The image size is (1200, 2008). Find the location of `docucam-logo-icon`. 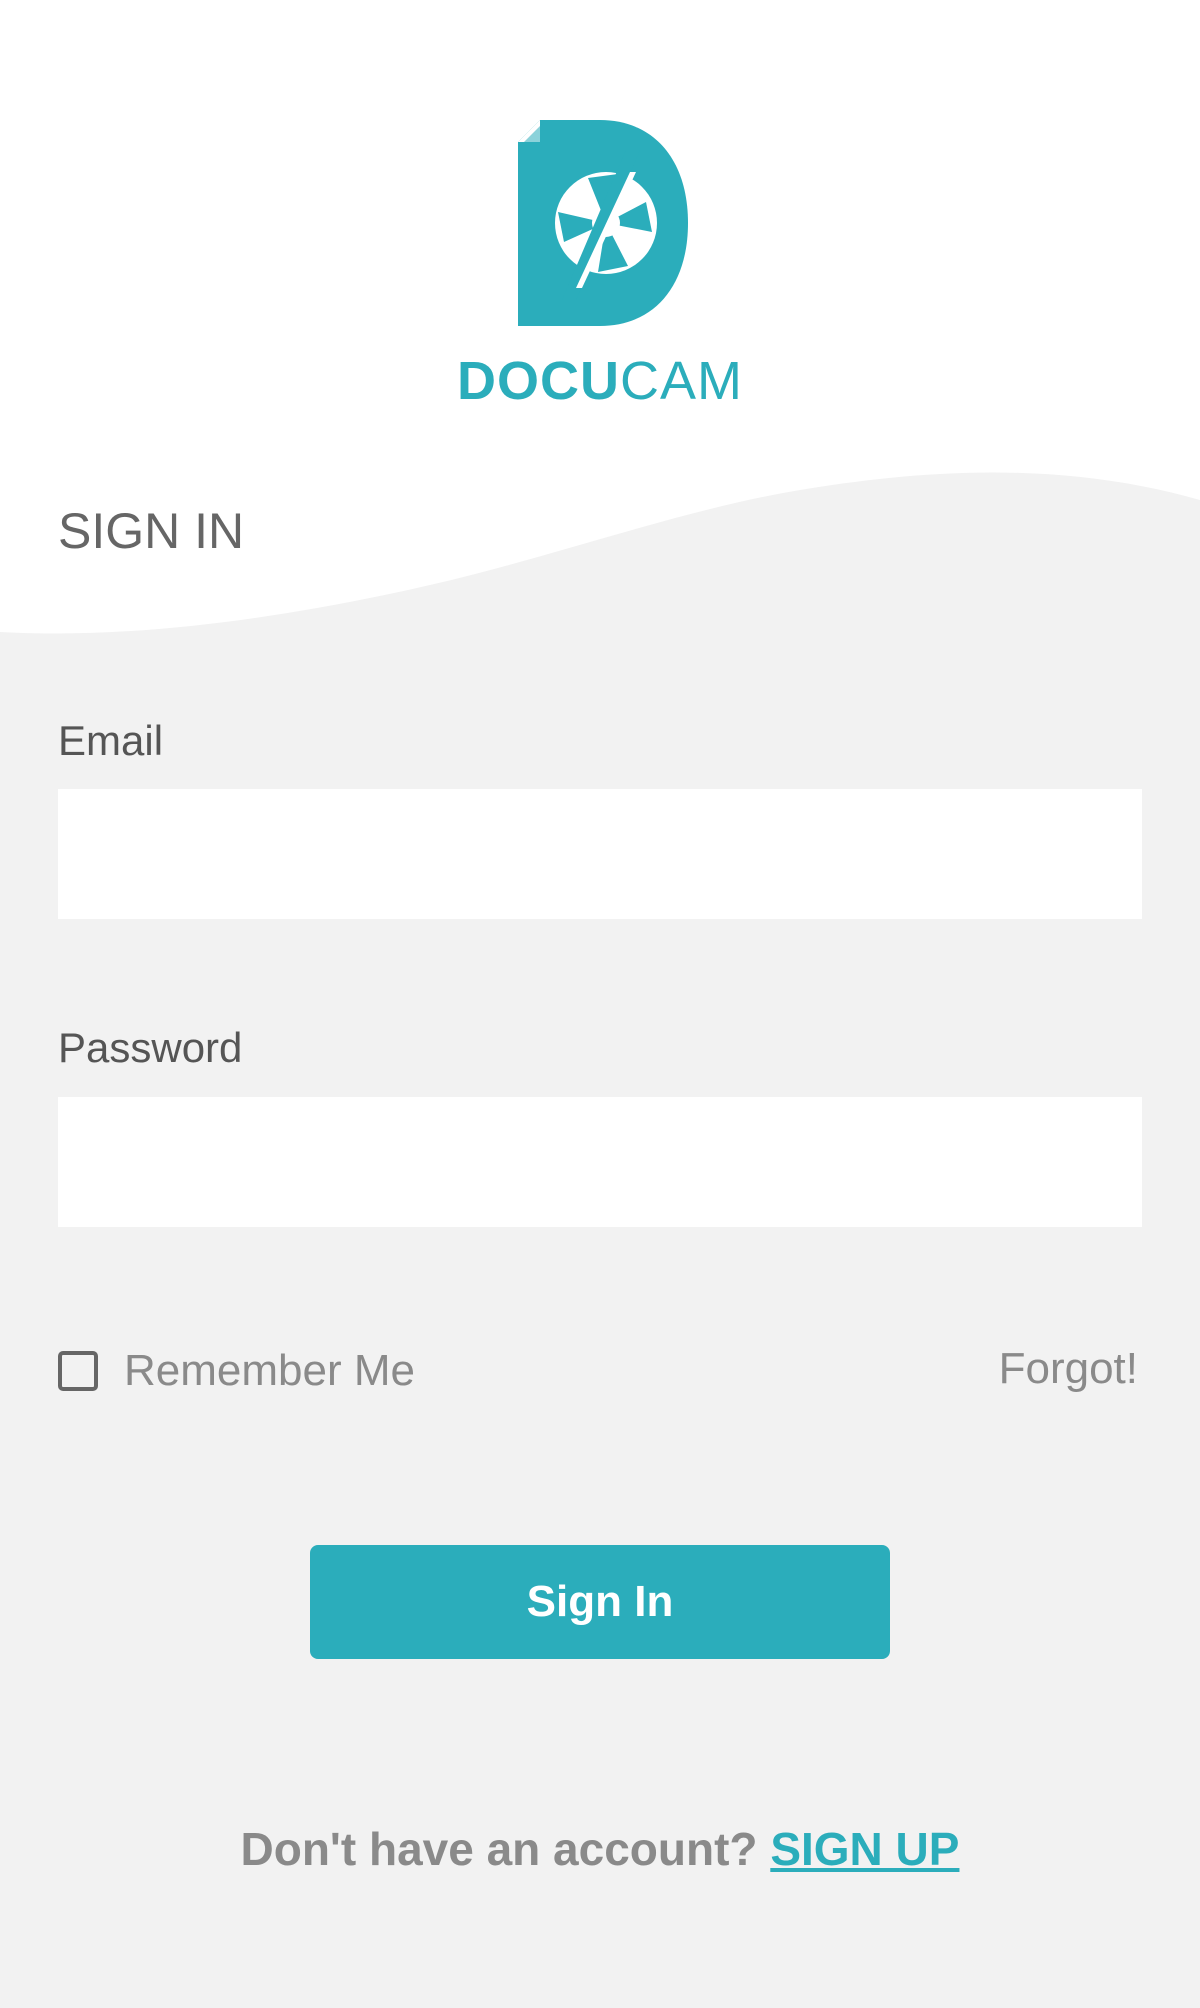

docucam-logo-icon is located at coordinates (603, 223).